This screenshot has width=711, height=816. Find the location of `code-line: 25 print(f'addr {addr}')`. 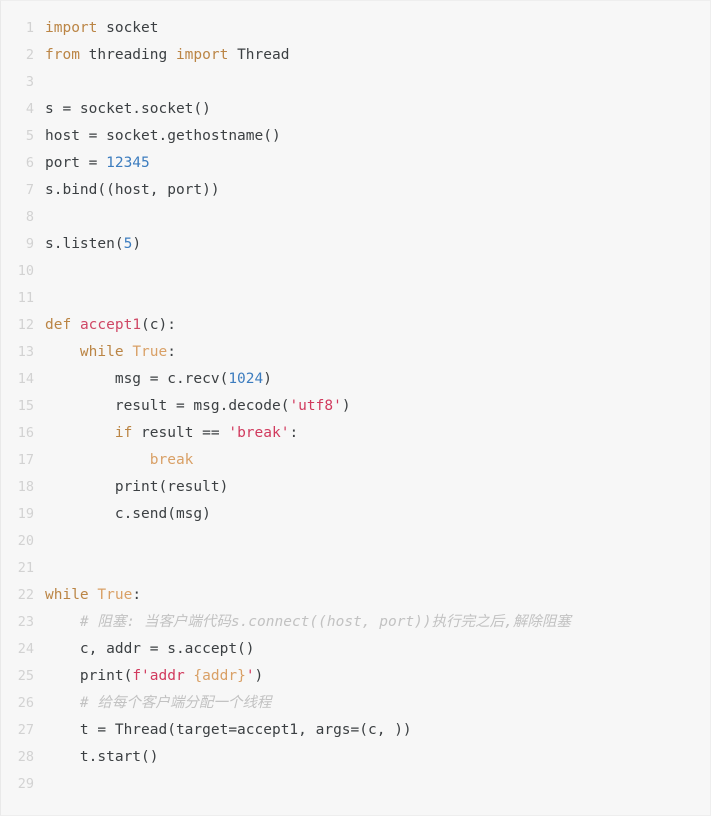

code-line: 25 print(f'addr {addr}') is located at coordinates (355, 676).